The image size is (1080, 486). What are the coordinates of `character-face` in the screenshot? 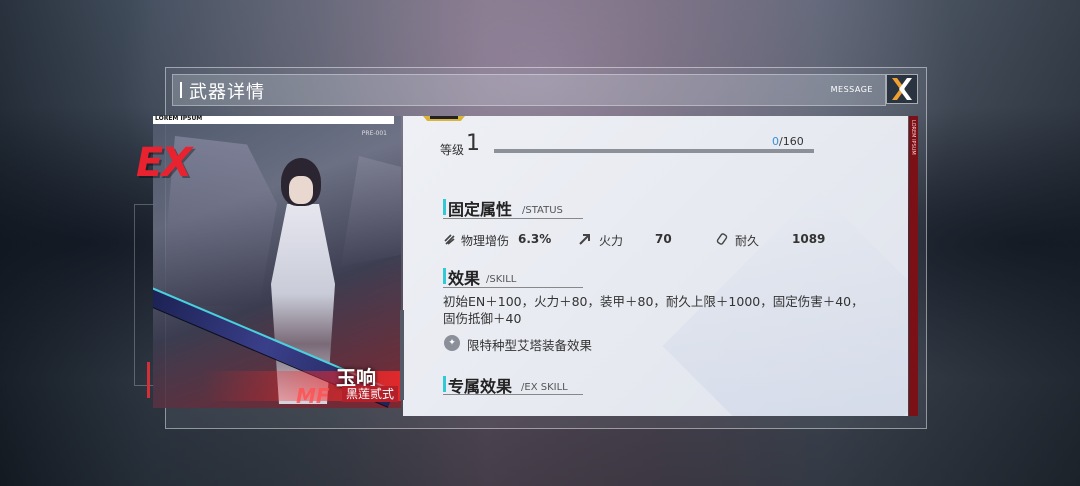 It's located at (301, 190).